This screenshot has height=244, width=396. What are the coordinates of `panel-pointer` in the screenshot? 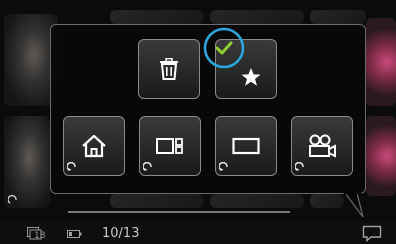 It's located at (354, 205).